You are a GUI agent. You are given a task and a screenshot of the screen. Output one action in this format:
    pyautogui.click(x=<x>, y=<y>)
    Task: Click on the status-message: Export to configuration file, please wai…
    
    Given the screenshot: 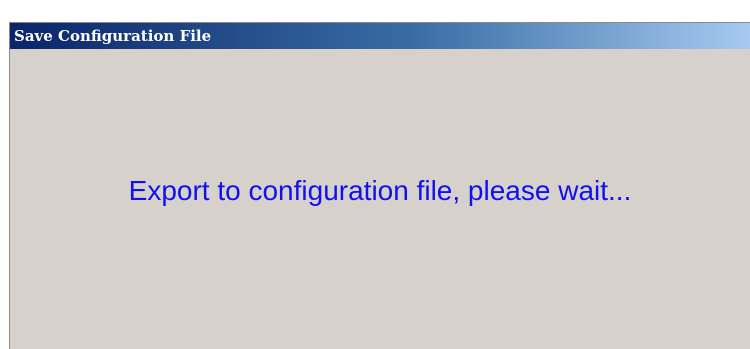 What is the action you would take?
    pyautogui.click(x=380, y=190)
    